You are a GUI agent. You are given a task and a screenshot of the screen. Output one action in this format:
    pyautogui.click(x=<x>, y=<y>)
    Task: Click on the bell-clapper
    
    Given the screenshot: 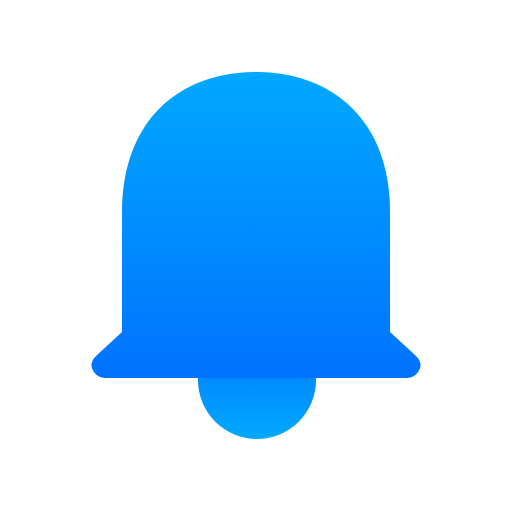 What is the action you would take?
    pyautogui.click(x=257, y=404)
    